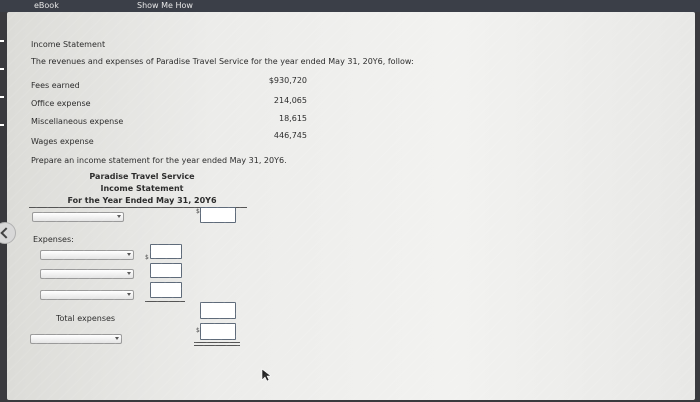 The image size is (700, 402). What do you see at coordinates (165, 5) in the screenshot?
I see `show-me-how-tab: Show Me How` at bounding box center [165, 5].